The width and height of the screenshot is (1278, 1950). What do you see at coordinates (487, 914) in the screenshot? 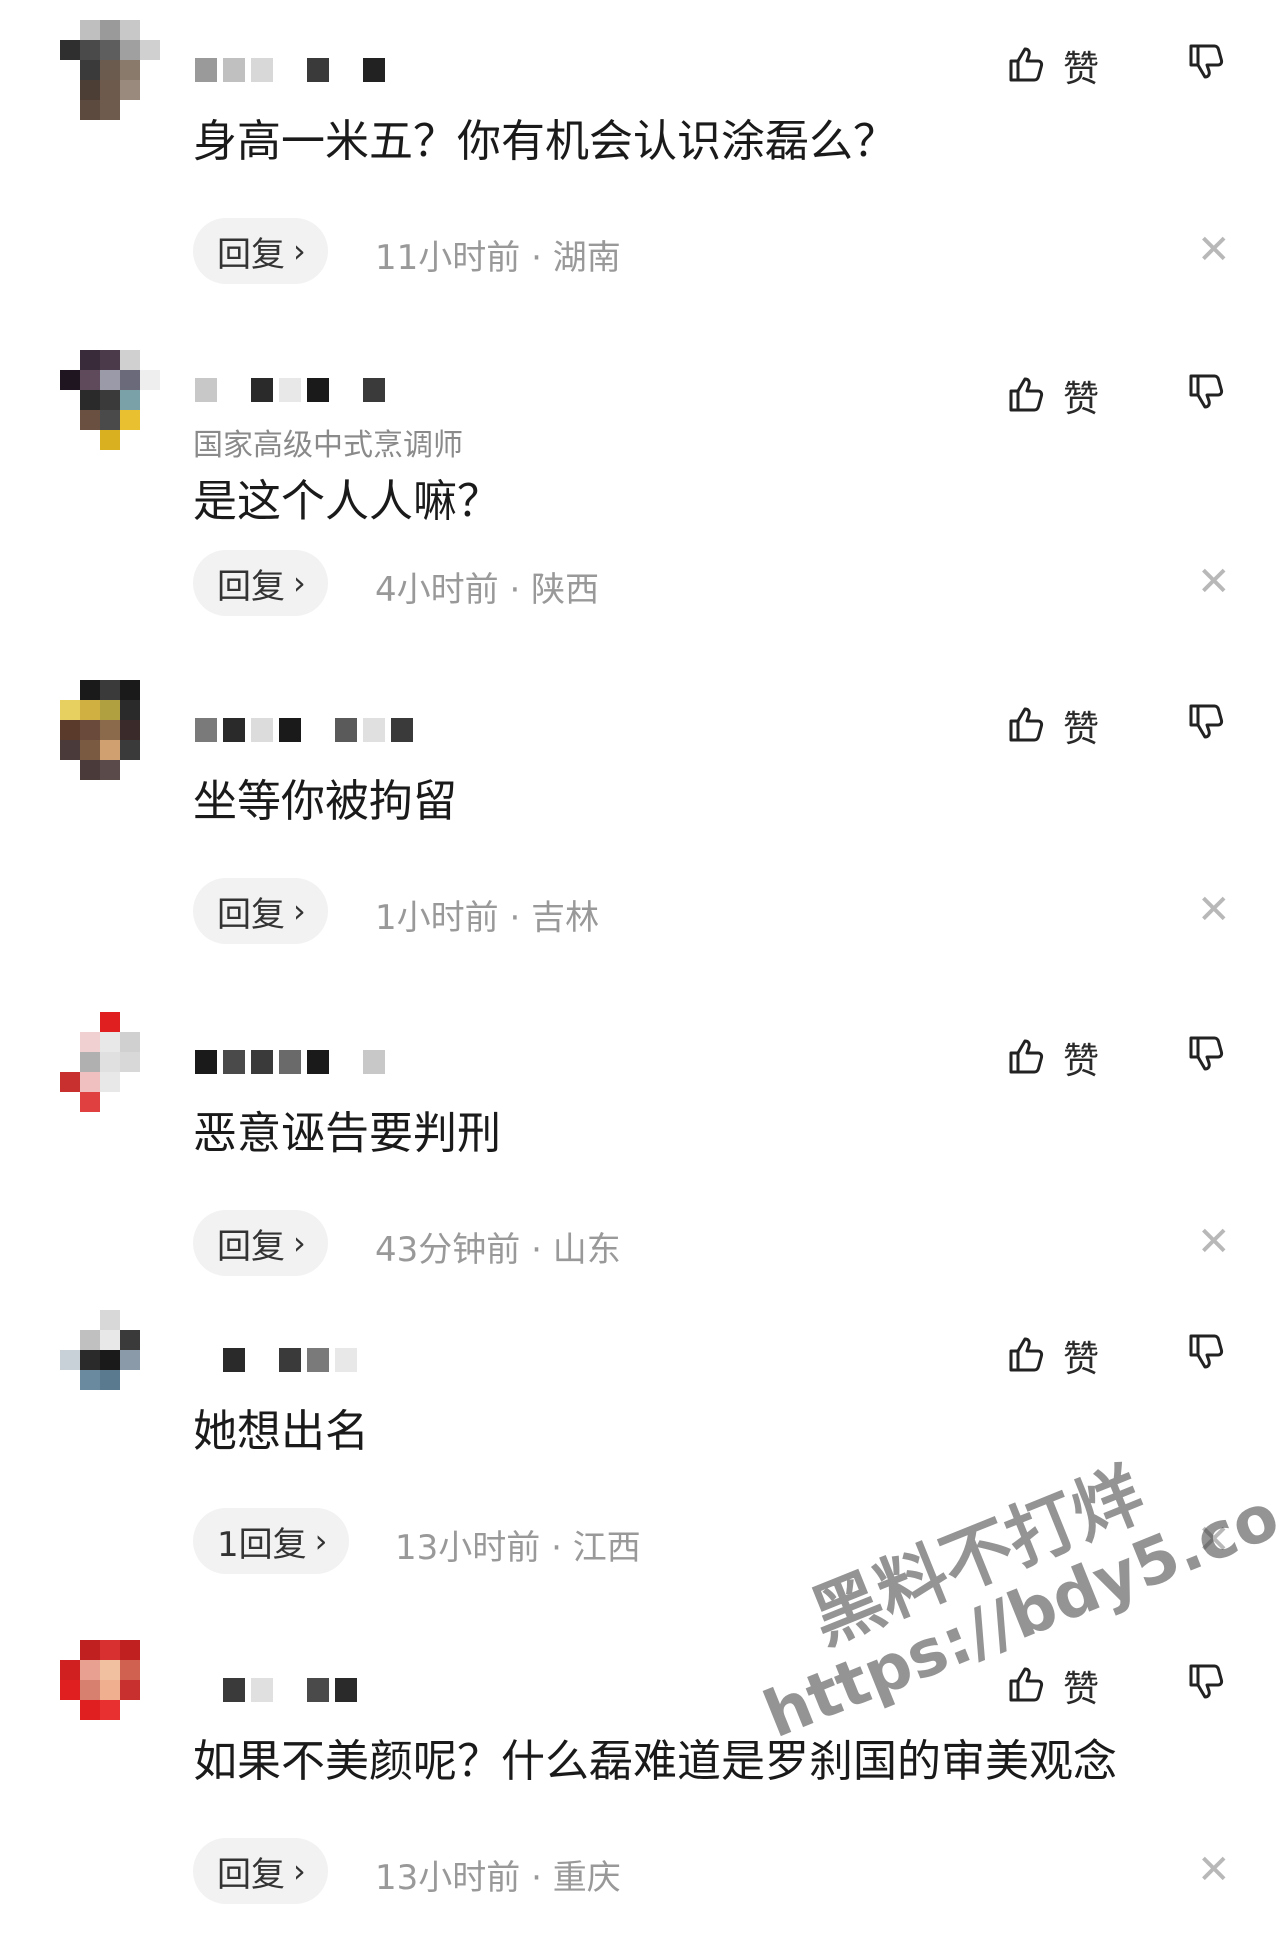
I see `comment-meta: 1小时前 · 吉林` at bounding box center [487, 914].